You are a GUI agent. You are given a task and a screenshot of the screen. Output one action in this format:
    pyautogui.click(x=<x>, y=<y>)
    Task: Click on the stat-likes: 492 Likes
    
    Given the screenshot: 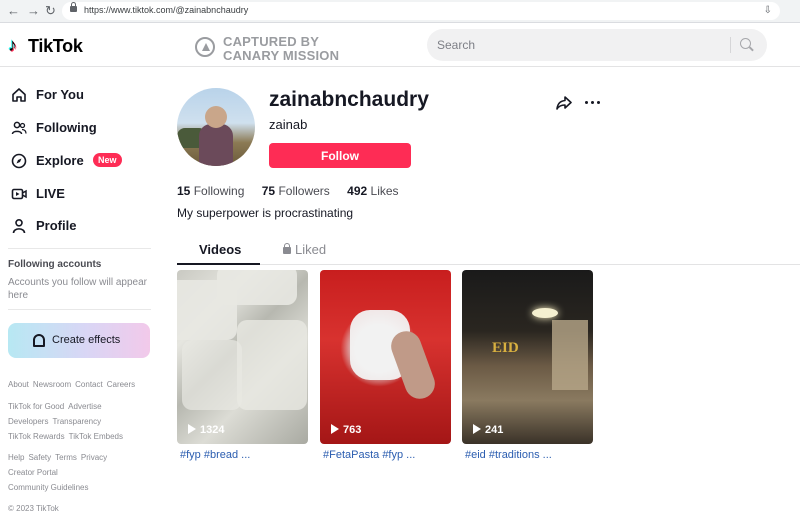 What is the action you would take?
    pyautogui.click(x=372, y=191)
    